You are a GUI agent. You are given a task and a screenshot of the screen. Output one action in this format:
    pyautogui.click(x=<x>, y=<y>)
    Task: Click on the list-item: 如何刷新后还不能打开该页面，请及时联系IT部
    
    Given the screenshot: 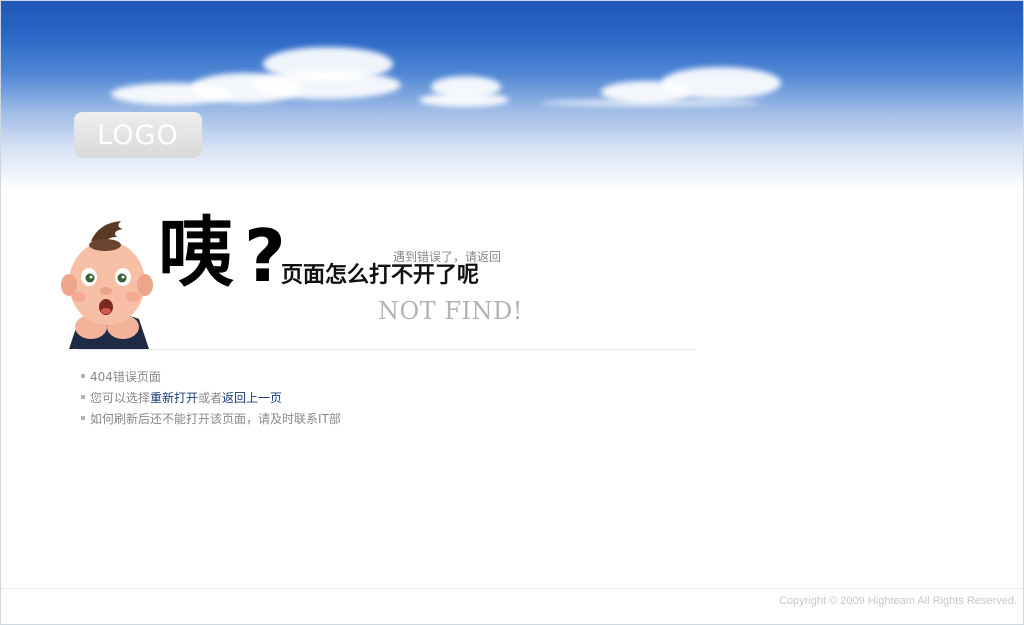 What is the action you would take?
    pyautogui.click(x=211, y=419)
    